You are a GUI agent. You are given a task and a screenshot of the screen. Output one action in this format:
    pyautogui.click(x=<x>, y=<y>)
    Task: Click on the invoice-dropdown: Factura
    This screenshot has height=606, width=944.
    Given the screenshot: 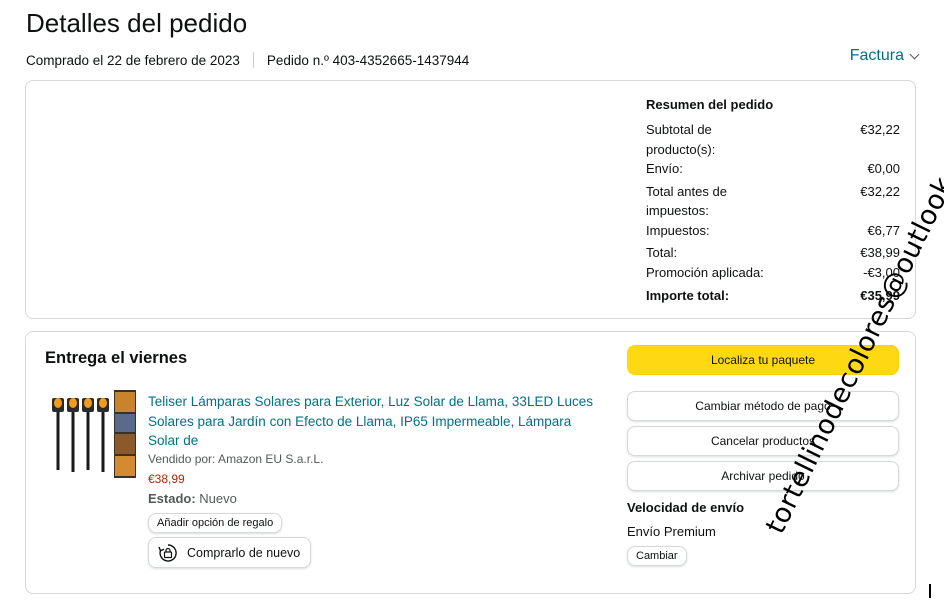 What is the action you would take?
    pyautogui.click(x=884, y=56)
    